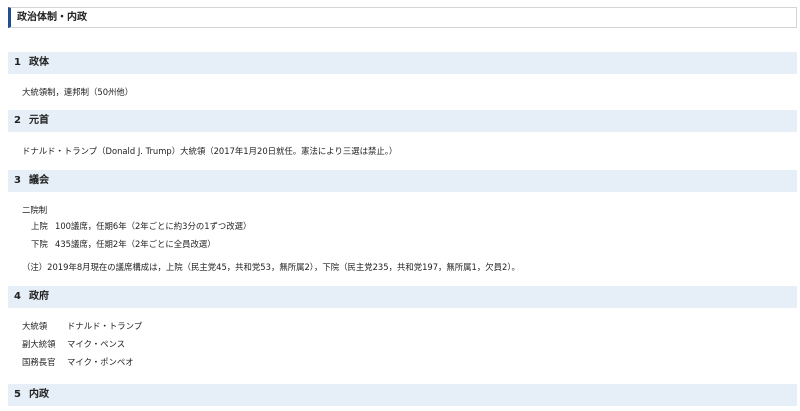  What do you see at coordinates (100, 362) in the screenshot?
I see `official-name: マイク・ポンペオ` at bounding box center [100, 362].